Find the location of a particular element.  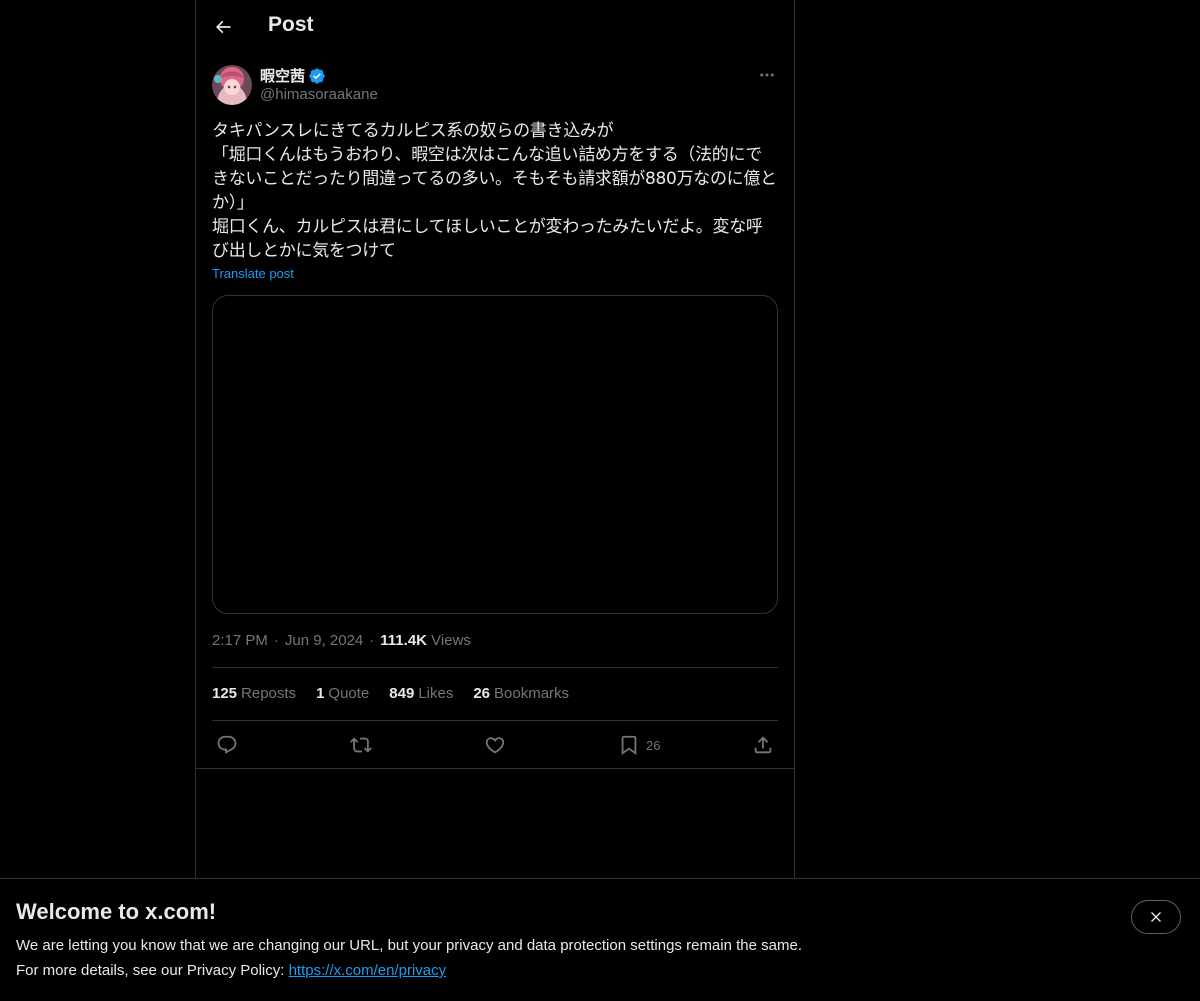

bookmarks-label: Bookmarks is located at coordinates (532, 693).